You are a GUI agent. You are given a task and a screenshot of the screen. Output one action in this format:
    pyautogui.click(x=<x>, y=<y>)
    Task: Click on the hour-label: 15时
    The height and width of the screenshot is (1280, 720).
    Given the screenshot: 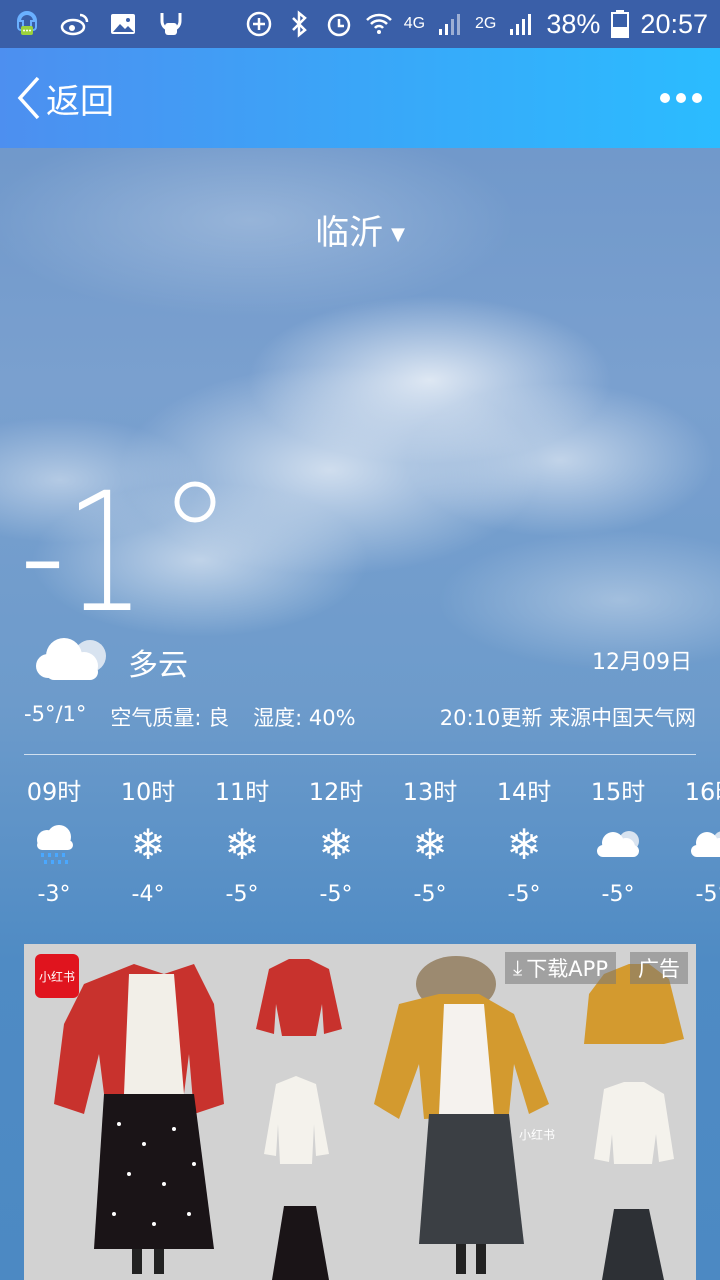 What is the action you would take?
    pyautogui.click(x=618, y=792)
    